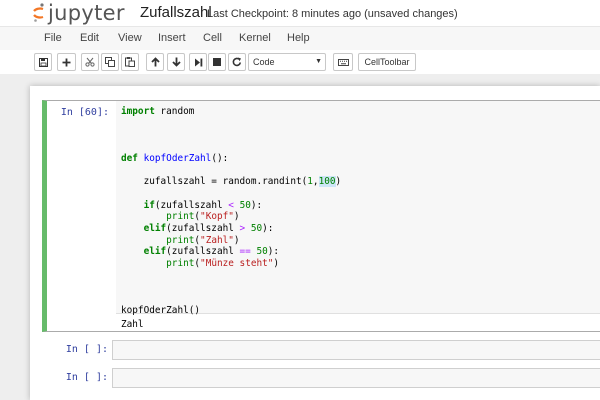  I want to click on run-button, so click(198, 62).